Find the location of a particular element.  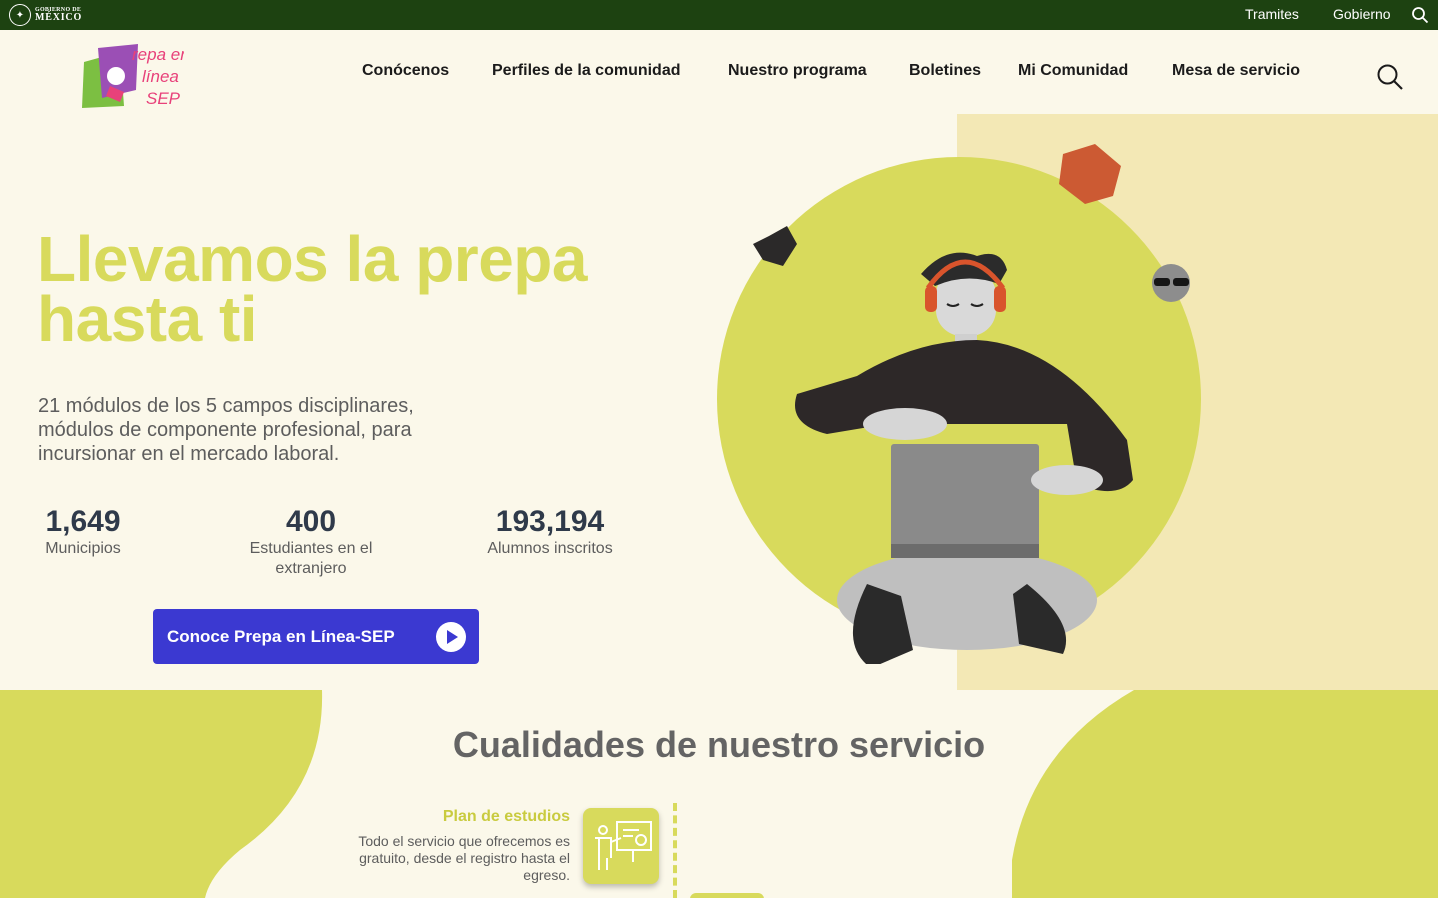

feature-title: Plan de estudios is located at coordinates (506, 816).